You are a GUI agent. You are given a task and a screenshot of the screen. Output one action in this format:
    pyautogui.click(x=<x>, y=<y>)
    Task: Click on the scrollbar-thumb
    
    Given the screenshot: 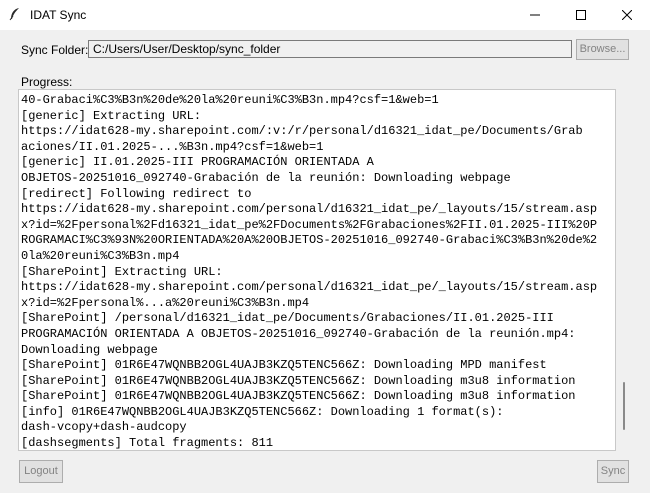 What is the action you would take?
    pyautogui.click(x=624, y=406)
    